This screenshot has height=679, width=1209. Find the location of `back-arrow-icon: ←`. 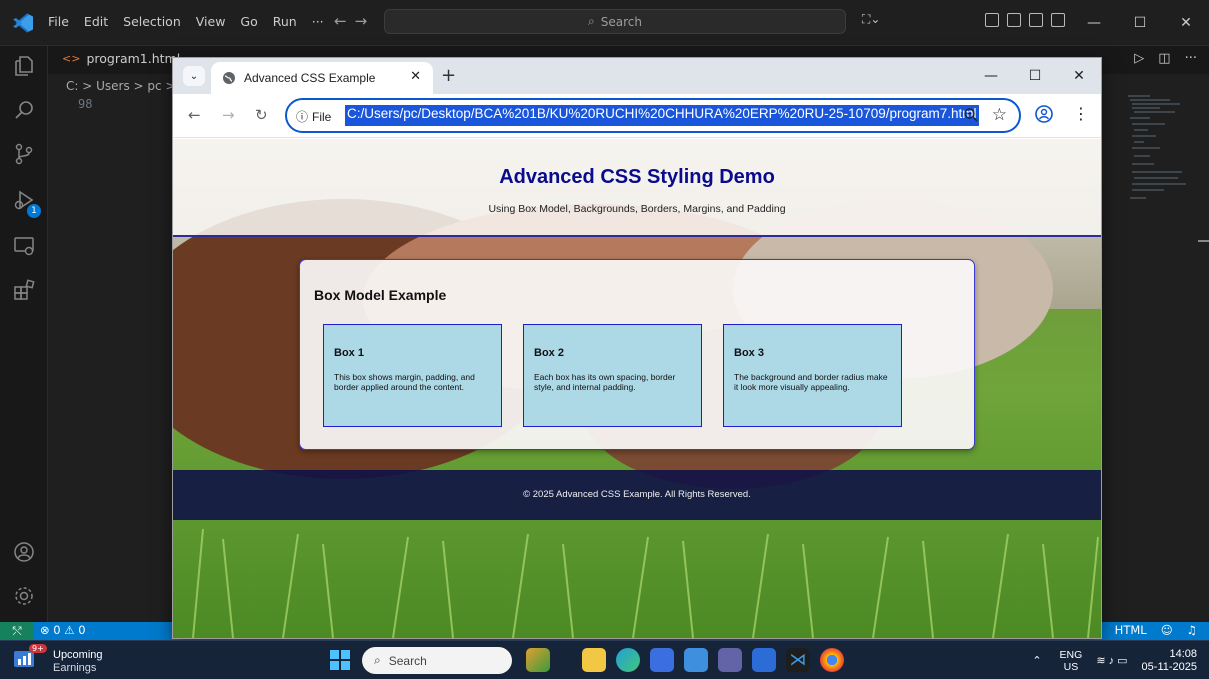

back-arrow-icon: ← is located at coordinates (194, 115).